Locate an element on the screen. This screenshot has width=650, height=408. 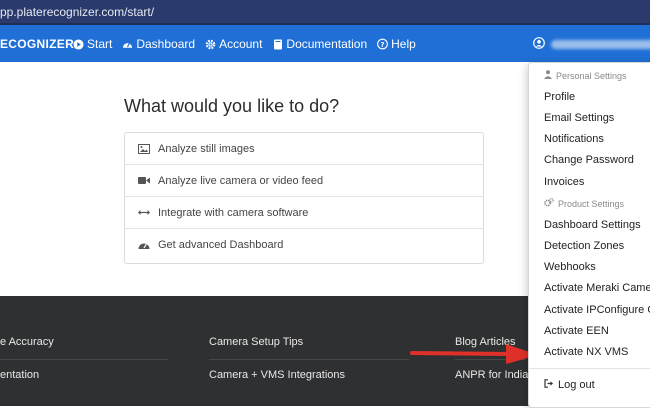
footer-link: entation is located at coordinates (27, 385).